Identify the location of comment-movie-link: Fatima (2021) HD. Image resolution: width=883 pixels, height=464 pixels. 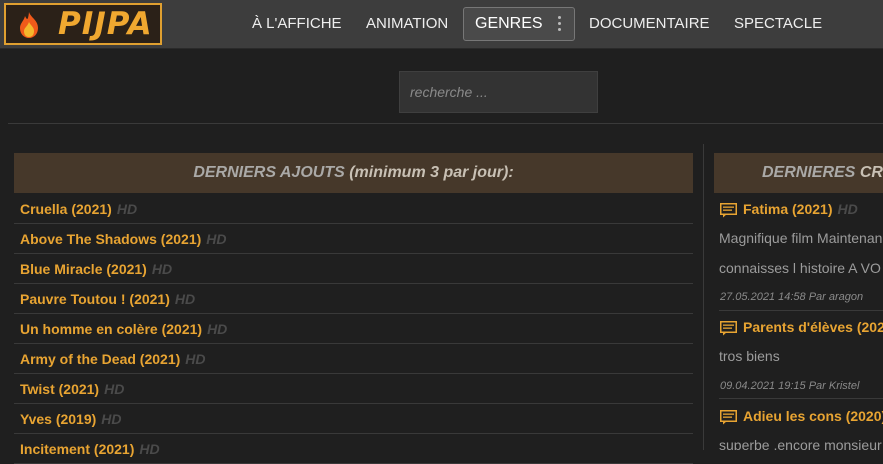
(800, 209).